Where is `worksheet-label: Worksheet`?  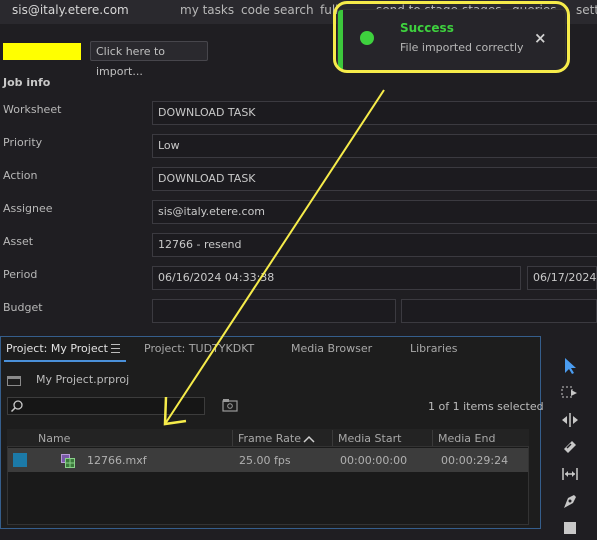 worksheet-label: Worksheet is located at coordinates (32, 109).